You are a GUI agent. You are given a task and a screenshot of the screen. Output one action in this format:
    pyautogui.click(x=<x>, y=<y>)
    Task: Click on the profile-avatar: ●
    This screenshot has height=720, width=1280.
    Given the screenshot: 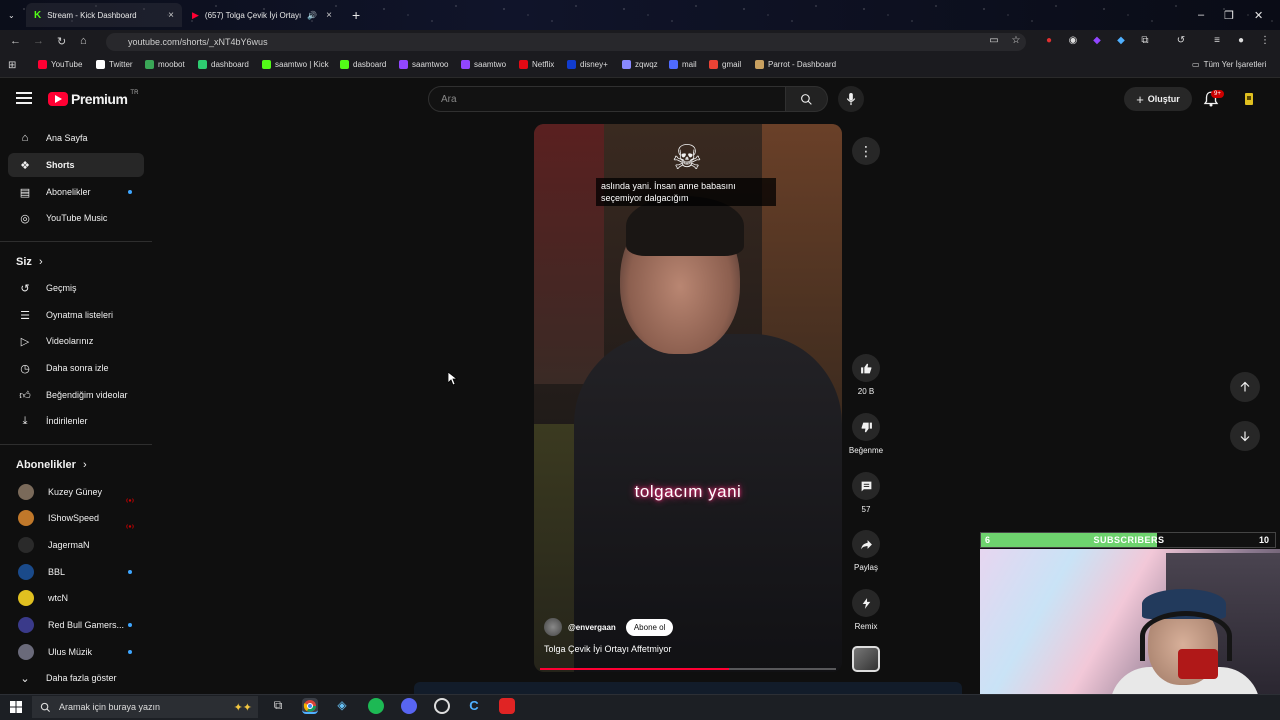 What is the action you would take?
    pyautogui.click(x=1241, y=41)
    